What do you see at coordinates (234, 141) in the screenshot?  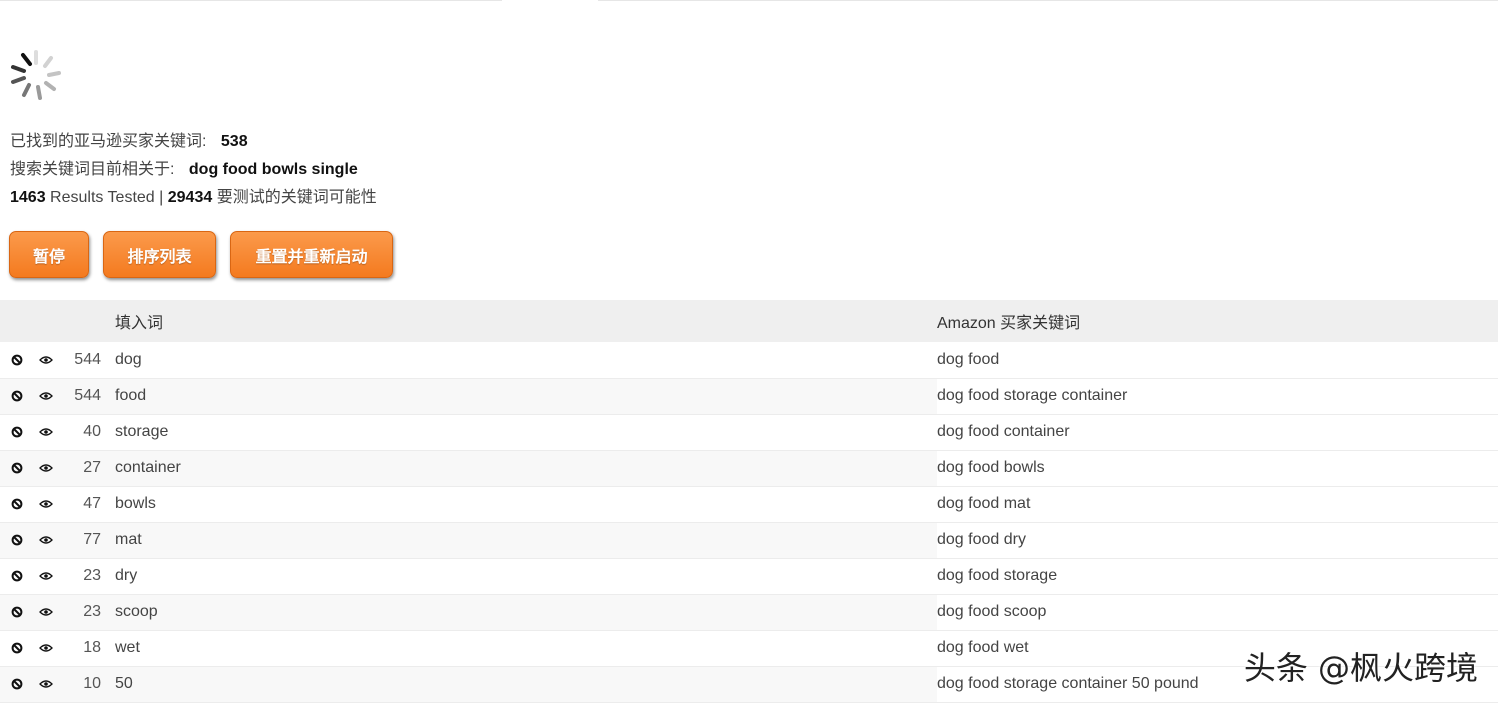 I see `found-count: 538` at bounding box center [234, 141].